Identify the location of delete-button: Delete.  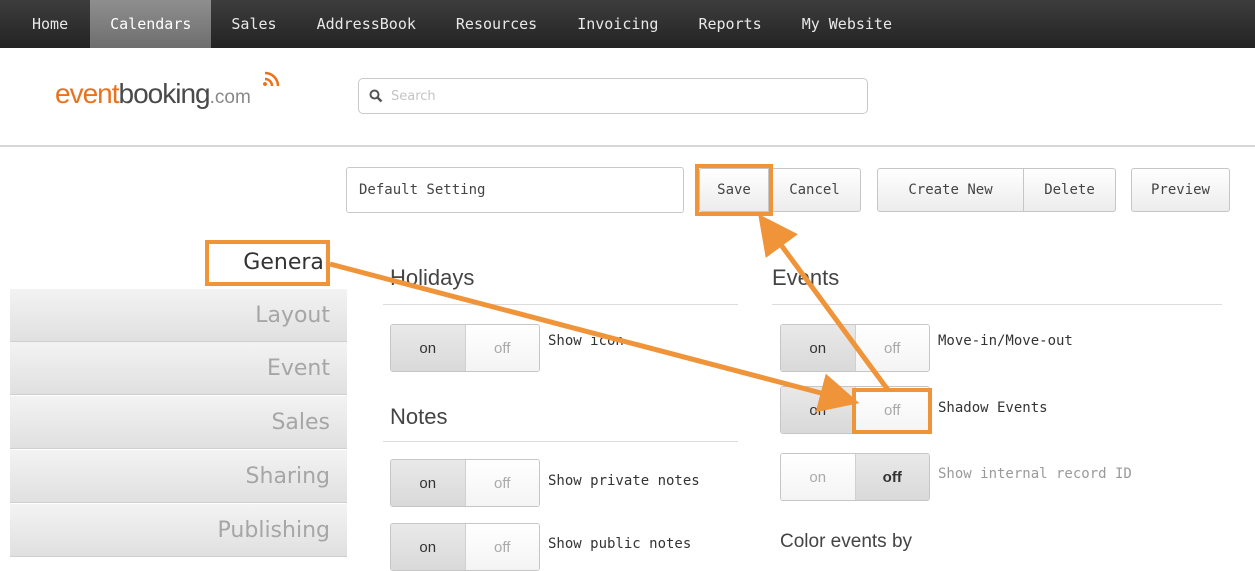
(1070, 190).